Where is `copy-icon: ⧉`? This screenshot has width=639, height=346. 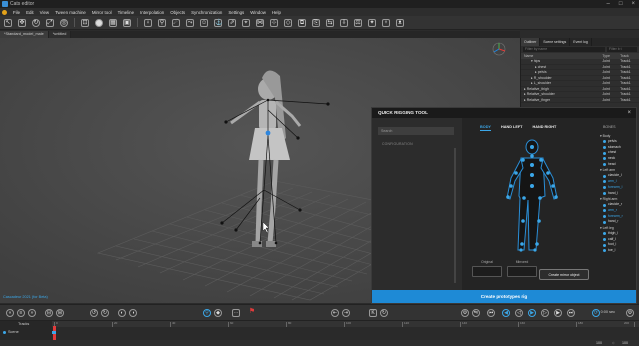
copy-icon: ⧉ is located at coordinates (302, 22).